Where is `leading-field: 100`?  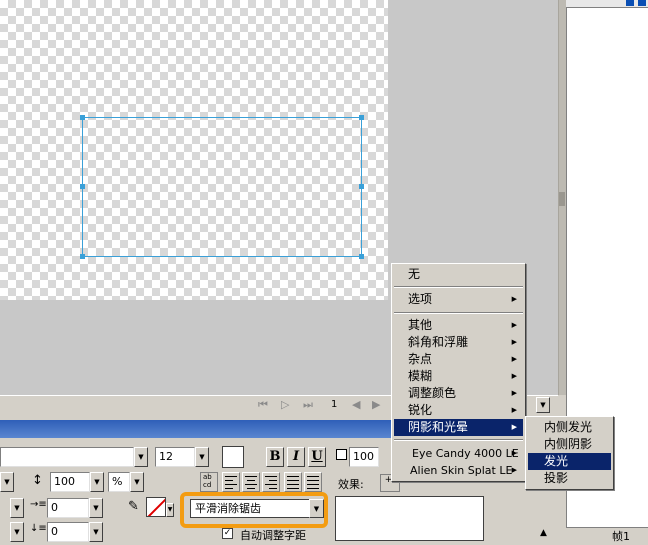
leading-field: 100 is located at coordinates (70, 482).